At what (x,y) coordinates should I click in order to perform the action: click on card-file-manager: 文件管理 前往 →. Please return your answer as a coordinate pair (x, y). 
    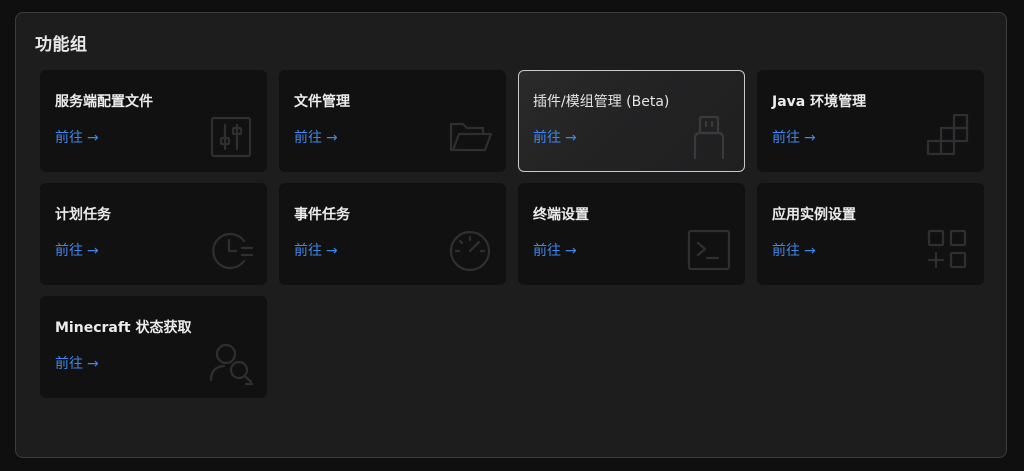
    Looking at the image, I should click on (392, 121).